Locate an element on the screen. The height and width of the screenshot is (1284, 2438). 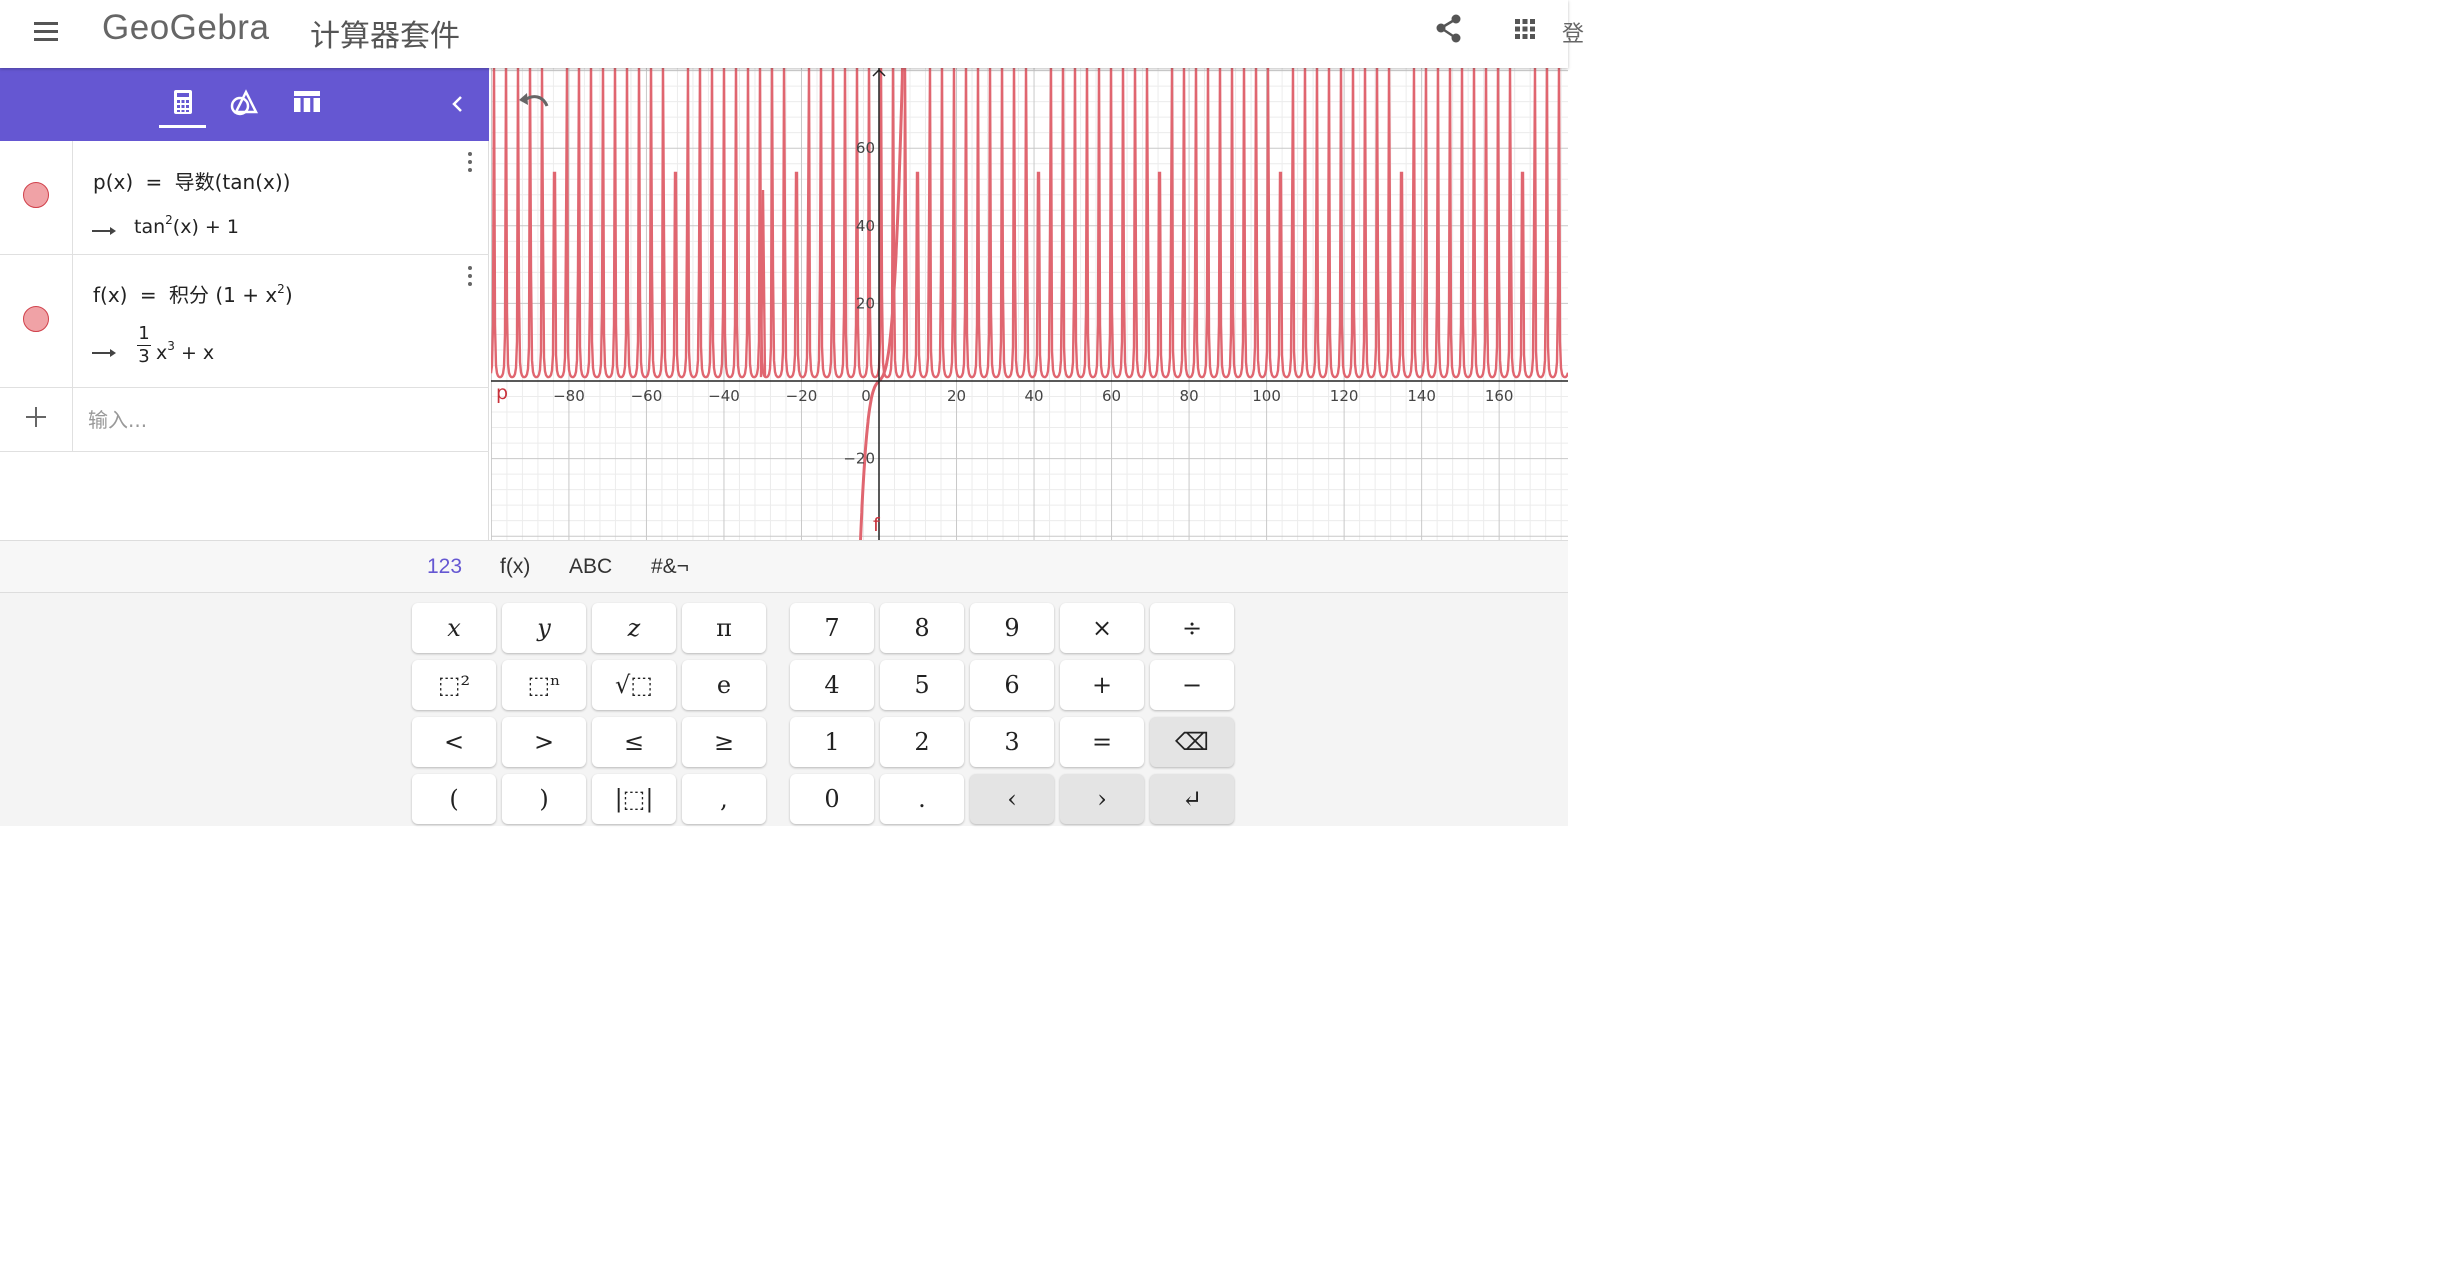
key-minus: − is located at coordinates (1192, 685).